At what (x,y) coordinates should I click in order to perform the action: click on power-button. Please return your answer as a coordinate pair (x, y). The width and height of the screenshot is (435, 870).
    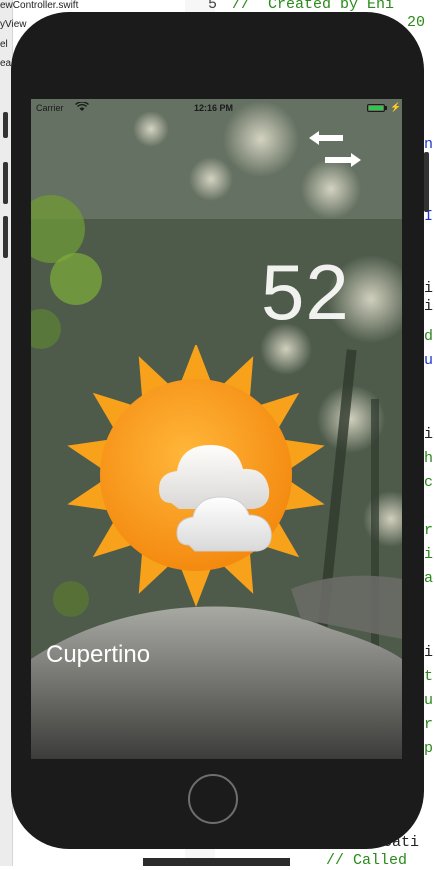
    Looking at the image, I should click on (426, 182).